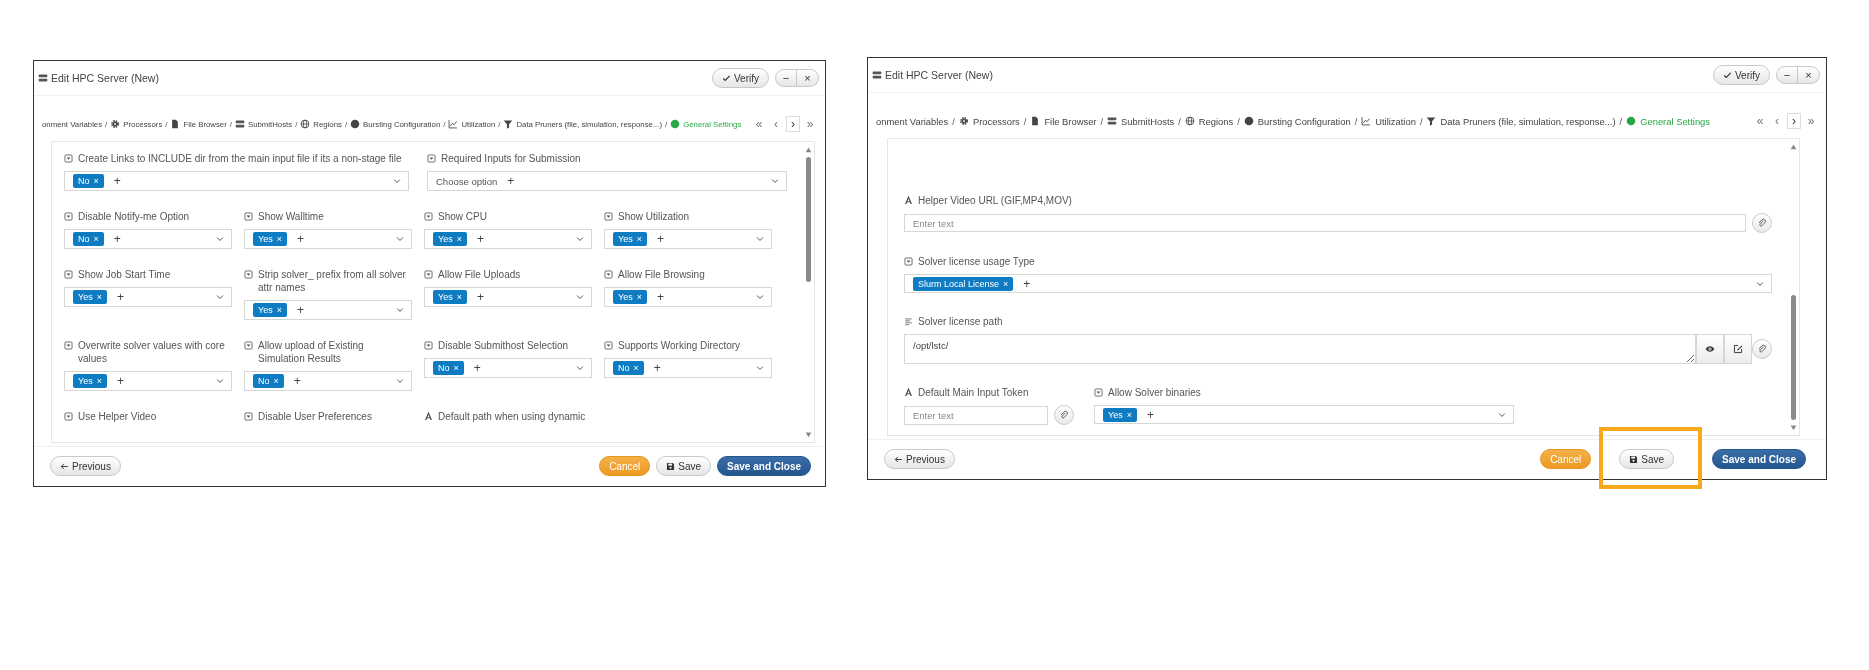  Describe the element at coordinates (1063, 121) in the screenshot. I see `breadcrumb-item: File Browser` at that location.